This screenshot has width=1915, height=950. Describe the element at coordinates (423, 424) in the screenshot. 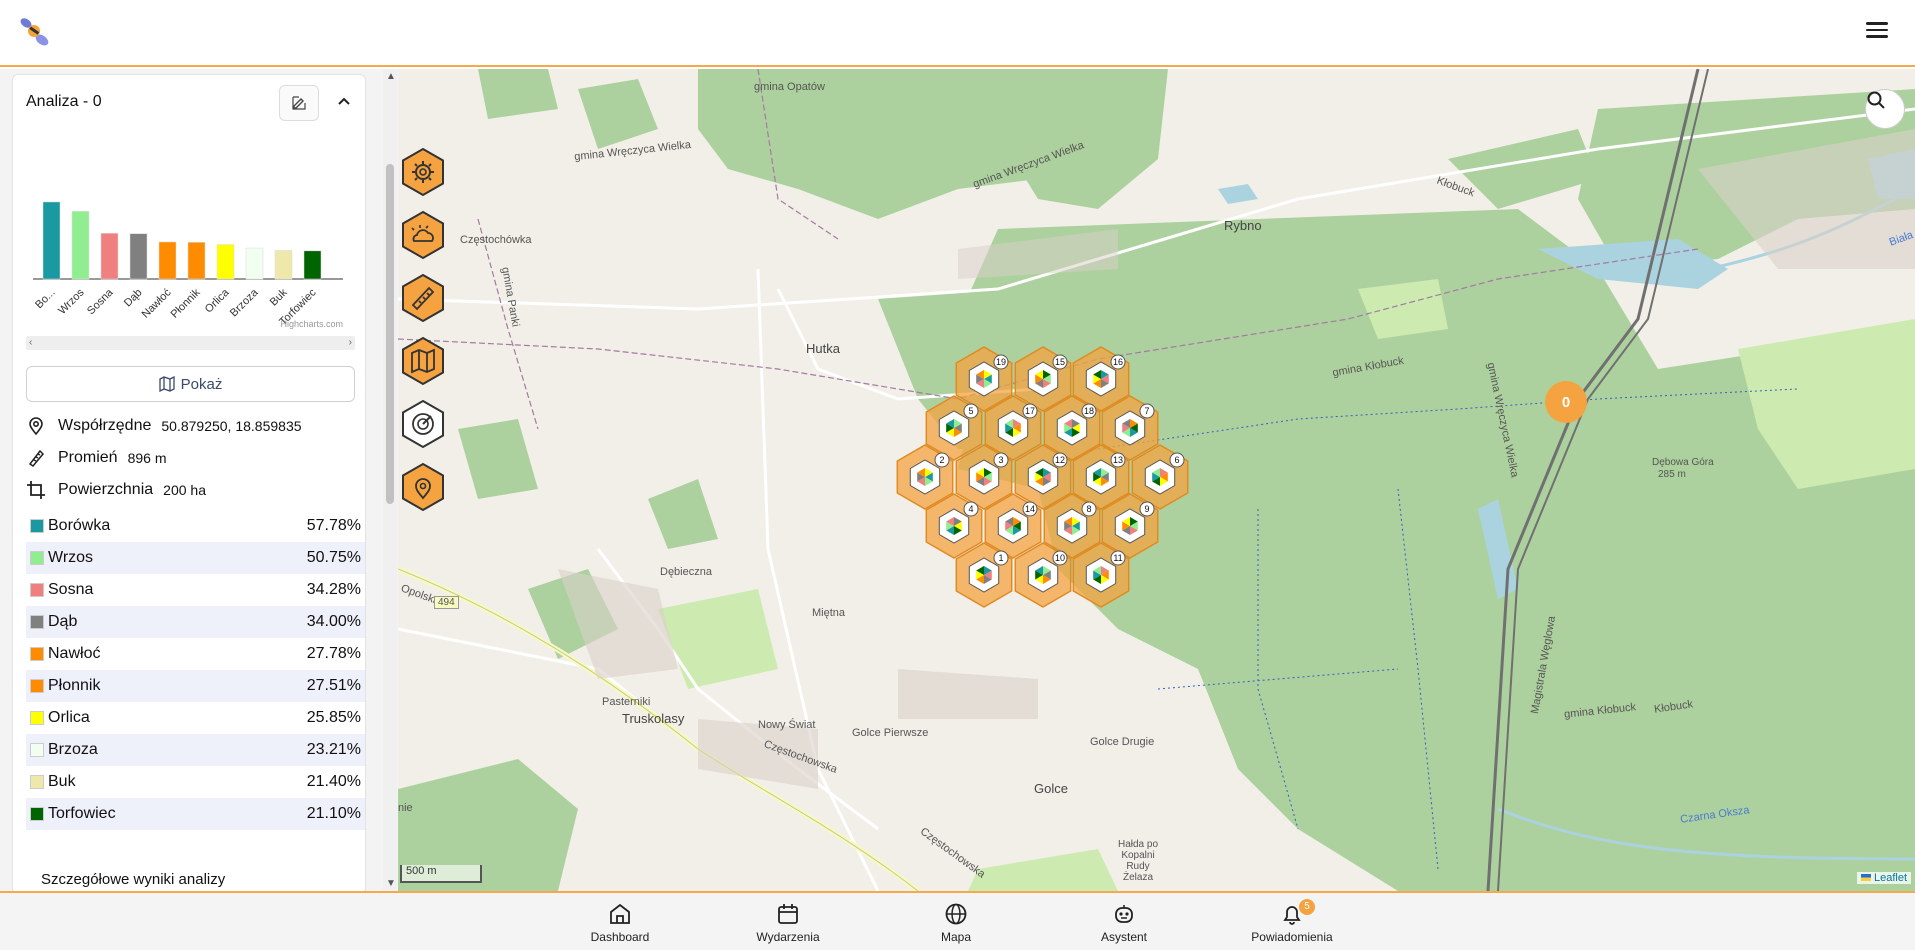

I see `radar-icon` at that location.